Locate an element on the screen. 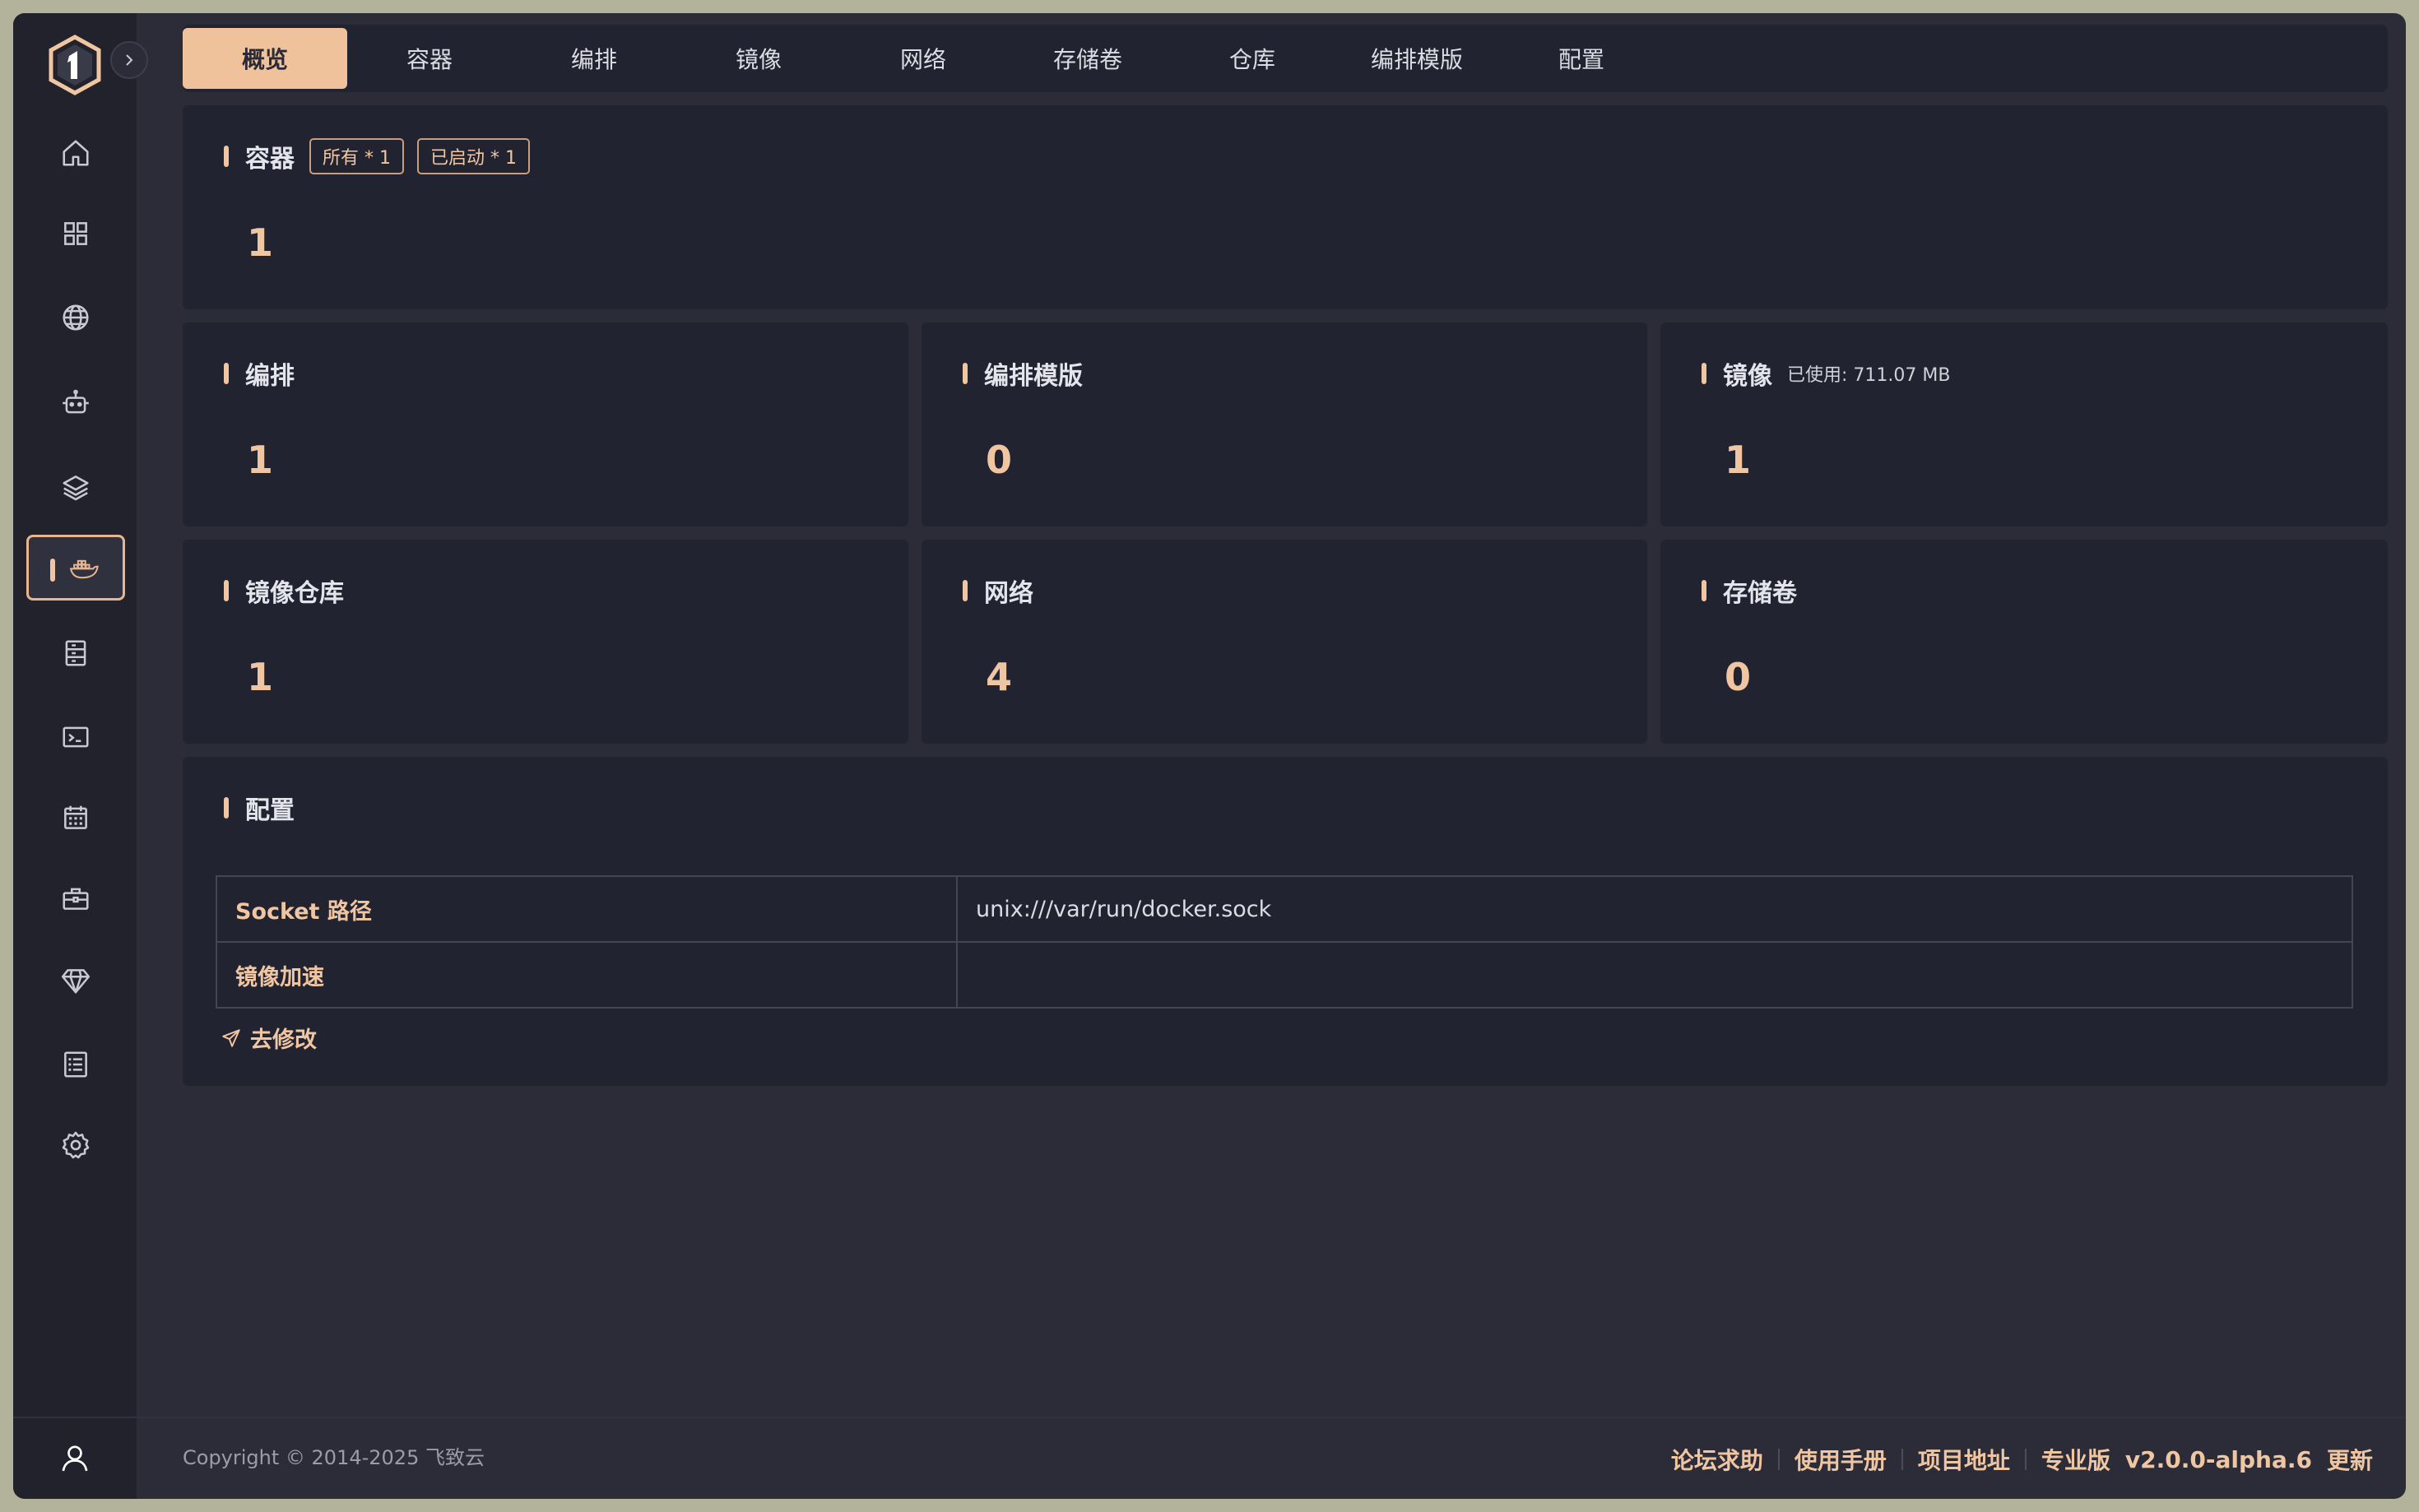 Image resolution: width=2419 pixels, height=1512 pixels. card-title-text: 镜像仓库 is located at coordinates (294, 593).